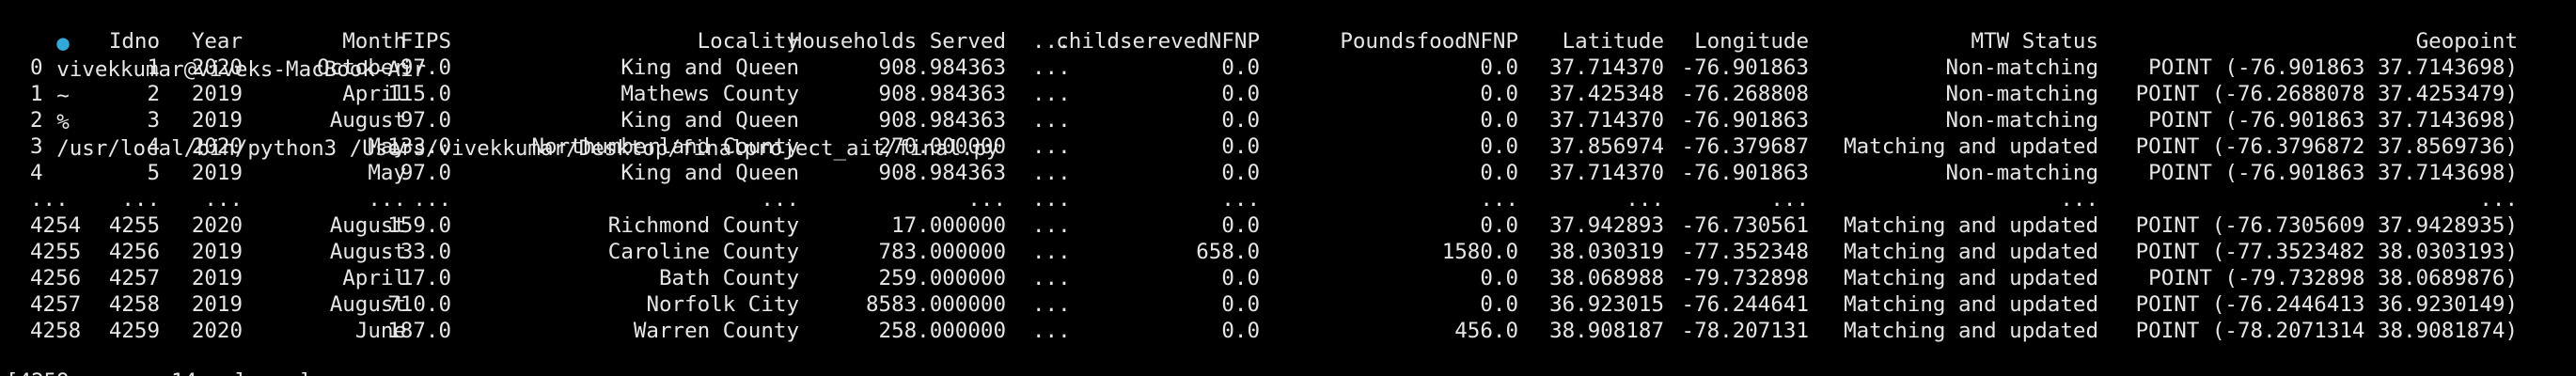  Describe the element at coordinates (134, 41) in the screenshot. I see `column-header: Idno` at that location.